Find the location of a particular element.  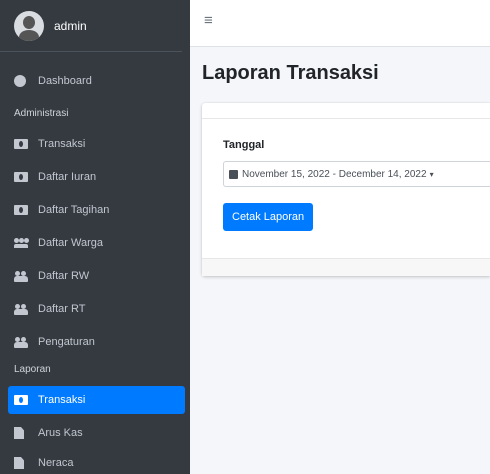

user-panel: admin is located at coordinates (91, 26).